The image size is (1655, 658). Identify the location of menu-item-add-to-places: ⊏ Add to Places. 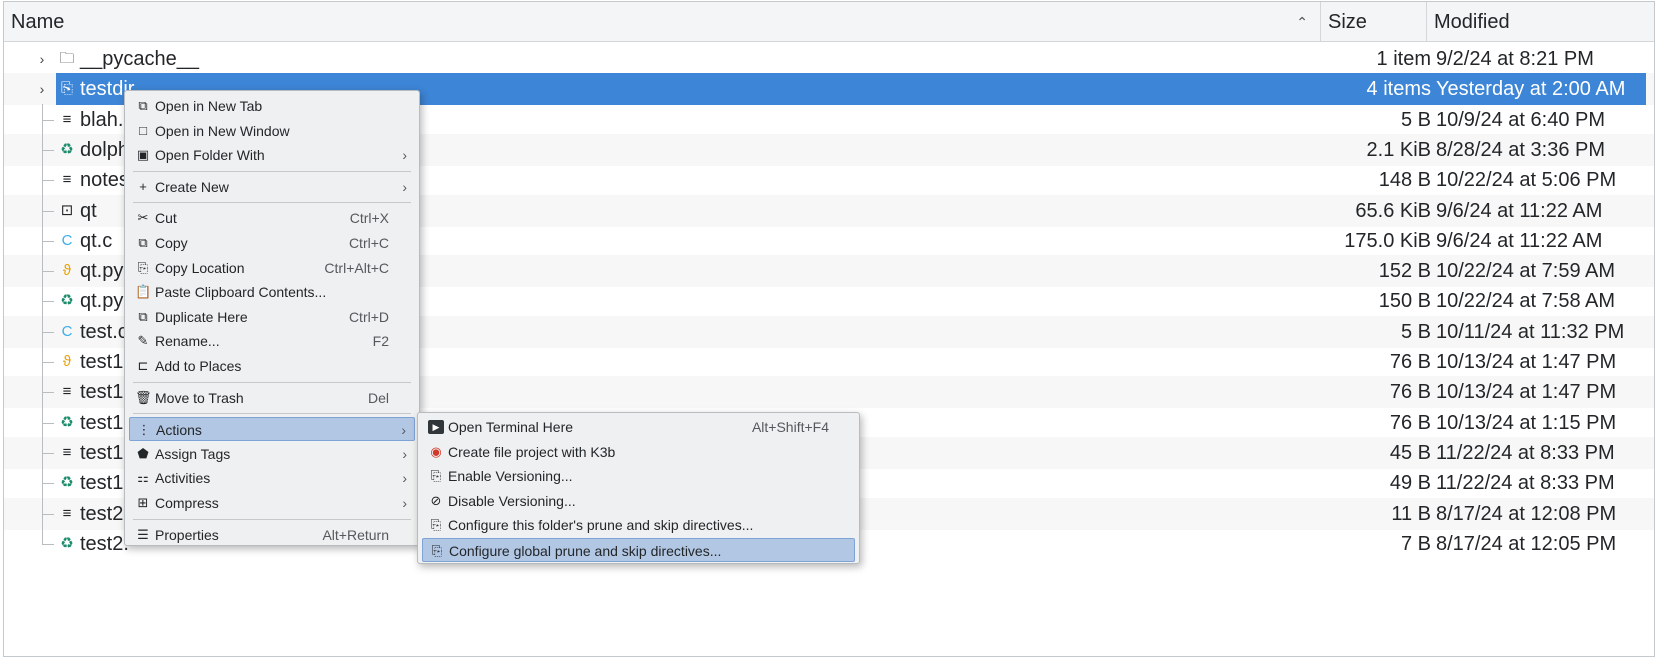
(272, 366).